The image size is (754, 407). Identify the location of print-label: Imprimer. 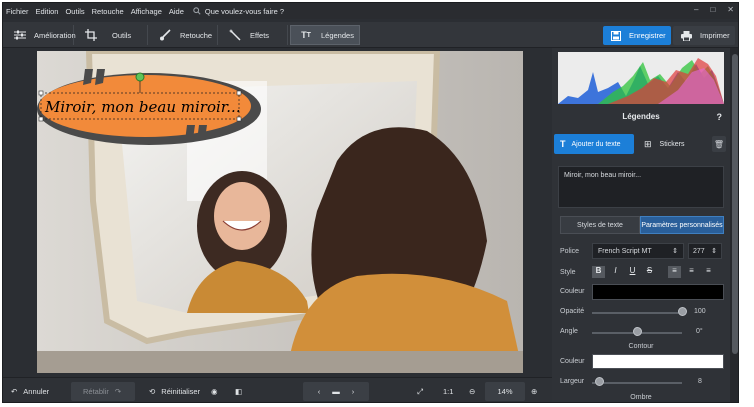
(715, 35).